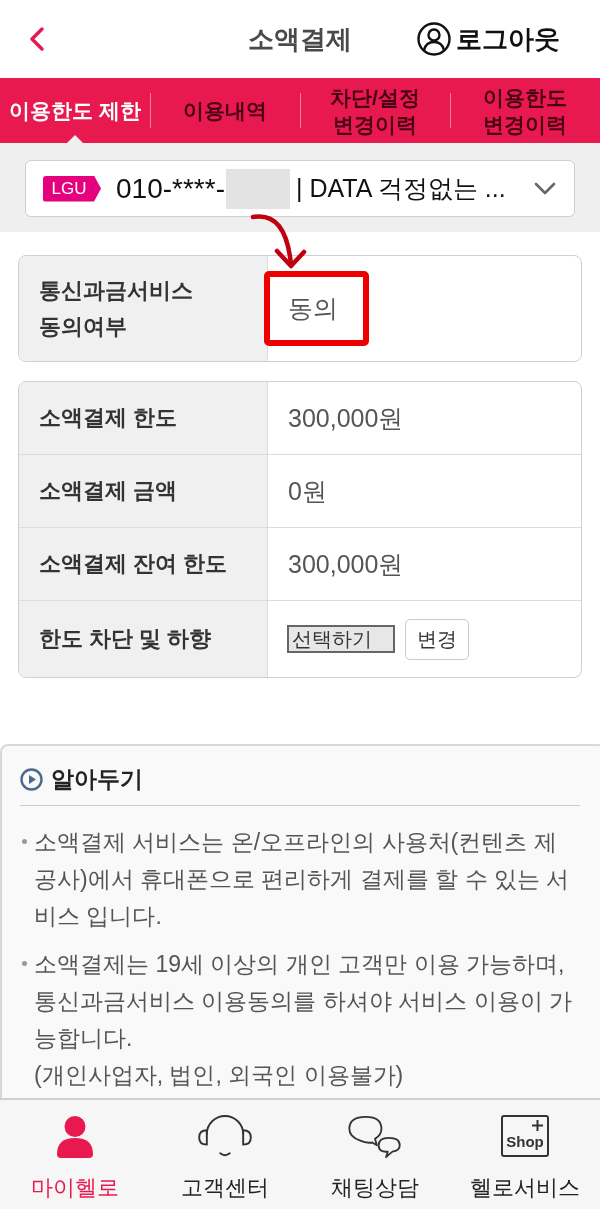 The width and height of the screenshot is (600, 1209). I want to click on nav-button: 고객센터, so click(225, 1154).